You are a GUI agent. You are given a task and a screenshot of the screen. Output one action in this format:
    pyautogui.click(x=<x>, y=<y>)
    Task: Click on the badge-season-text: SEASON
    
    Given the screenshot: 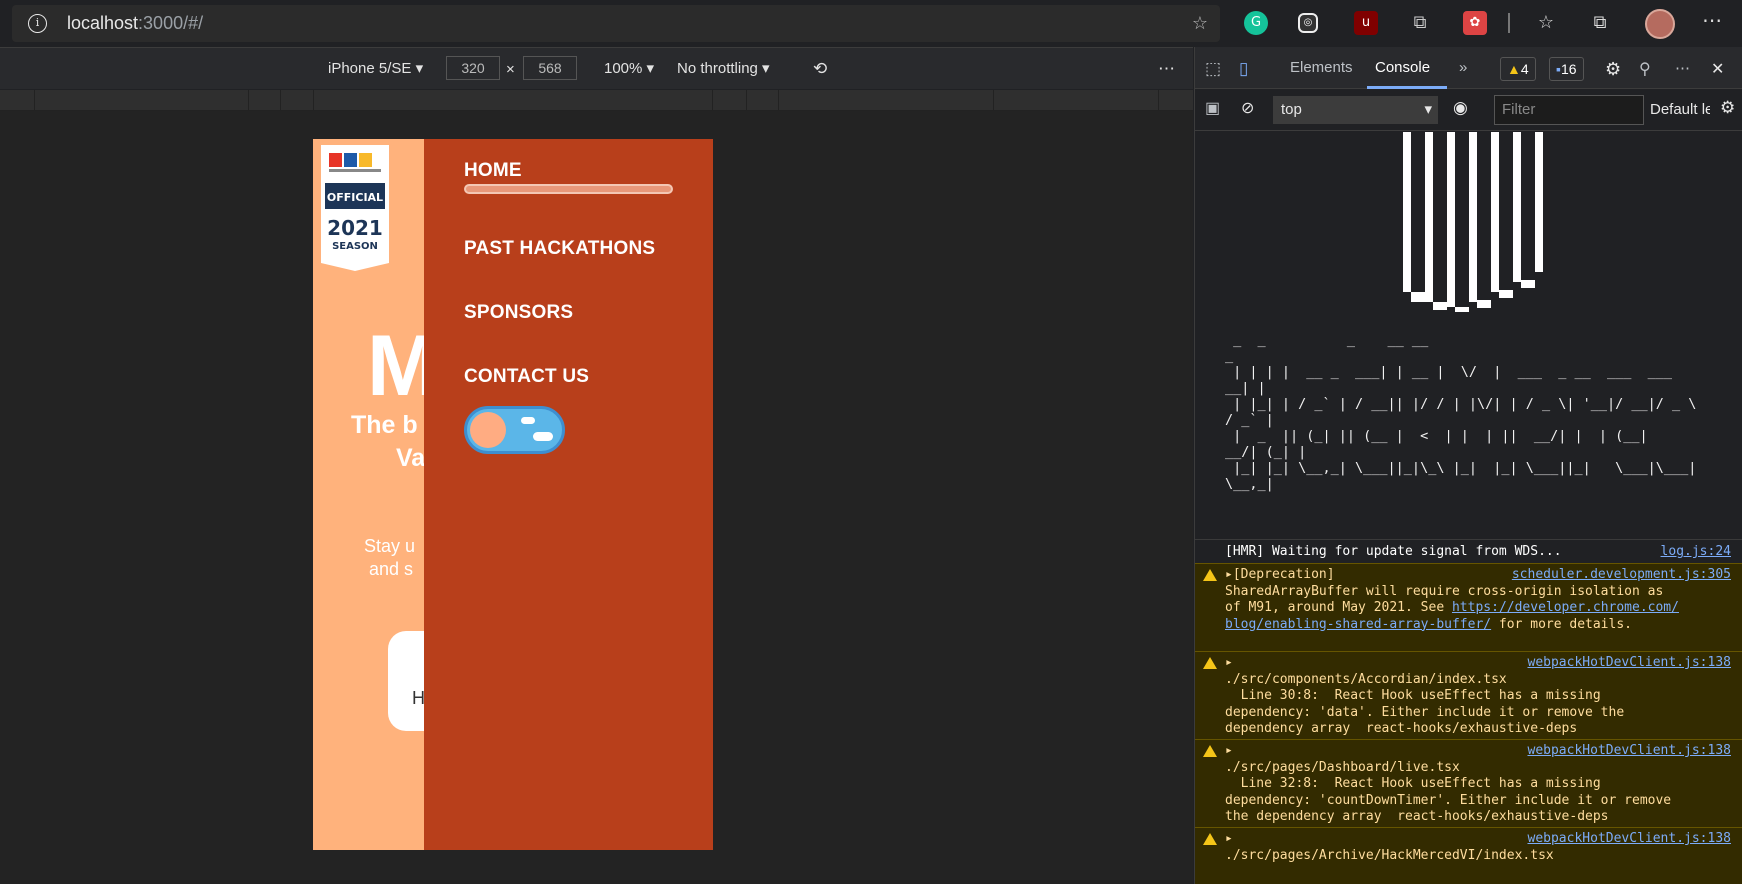 What is the action you would take?
    pyautogui.click(x=355, y=246)
    